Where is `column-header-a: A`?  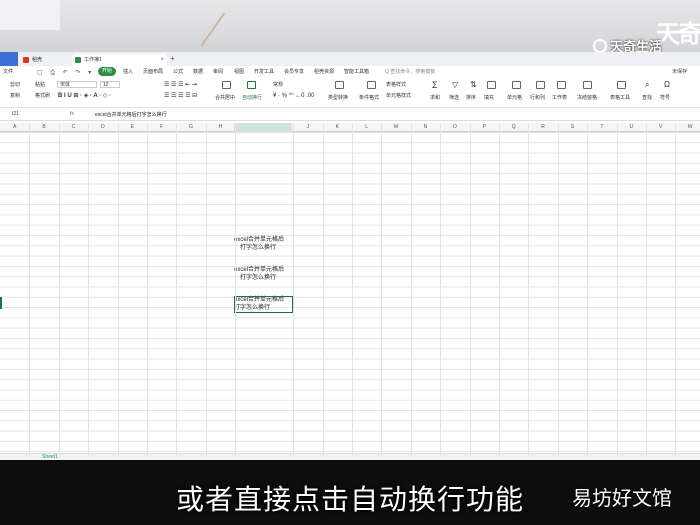
column-header-a: A is located at coordinates (14, 127).